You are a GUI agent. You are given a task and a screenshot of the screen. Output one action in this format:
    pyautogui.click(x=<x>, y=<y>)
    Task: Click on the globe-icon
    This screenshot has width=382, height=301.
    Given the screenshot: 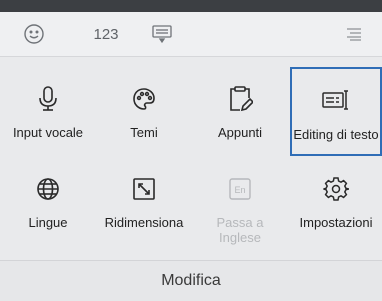 What is the action you would take?
    pyautogui.click(x=48, y=189)
    